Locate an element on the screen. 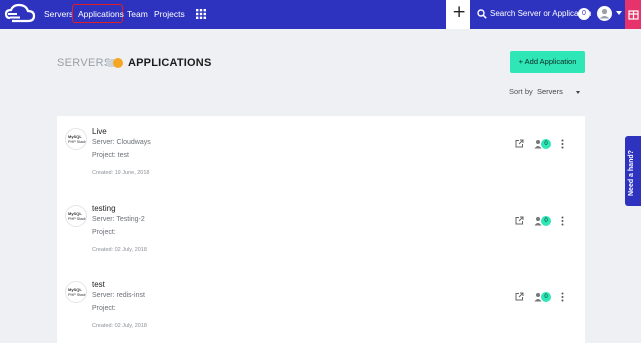 The height and width of the screenshot is (343, 641). add-new-button: + is located at coordinates (458, 14).